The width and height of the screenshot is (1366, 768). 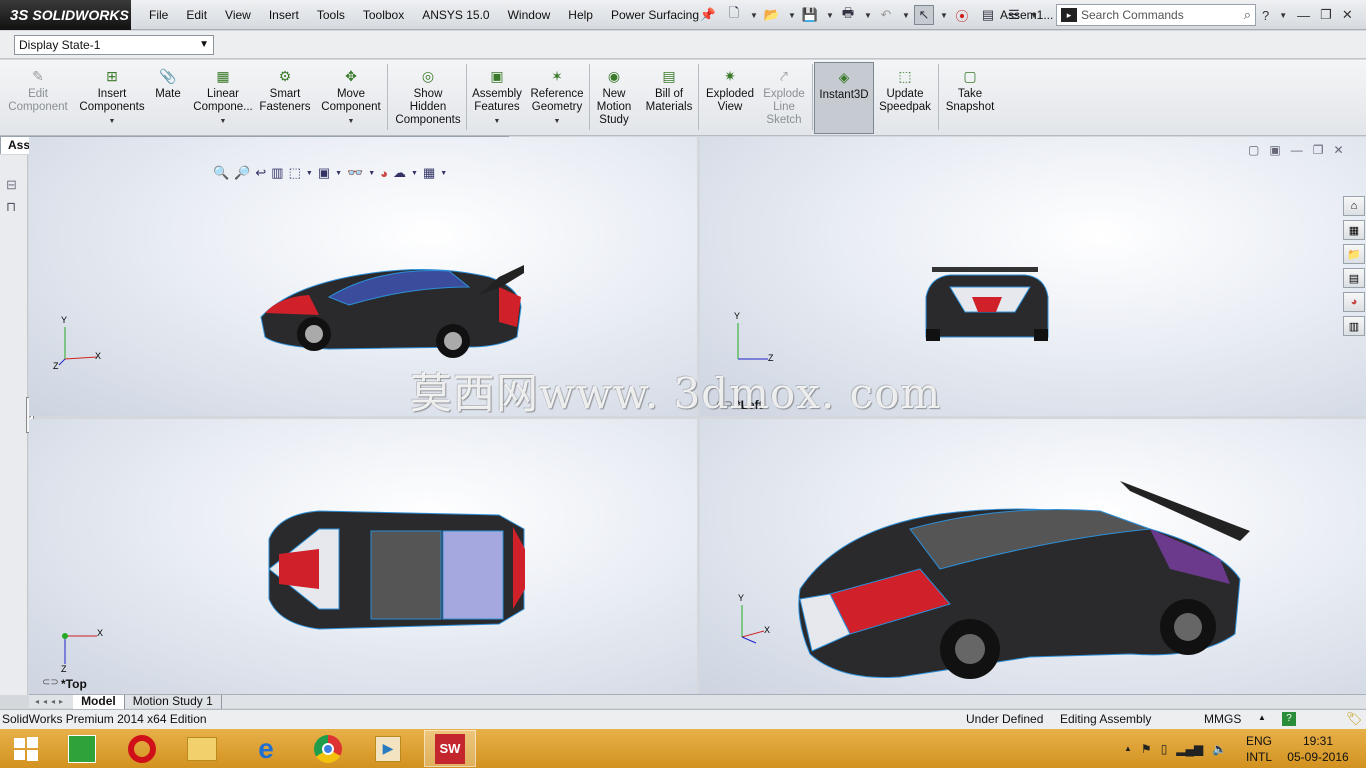 What do you see at coordinates (99, 701) in the screenshot?
I see `tab-model: Model` at bounding box center [99, 701].